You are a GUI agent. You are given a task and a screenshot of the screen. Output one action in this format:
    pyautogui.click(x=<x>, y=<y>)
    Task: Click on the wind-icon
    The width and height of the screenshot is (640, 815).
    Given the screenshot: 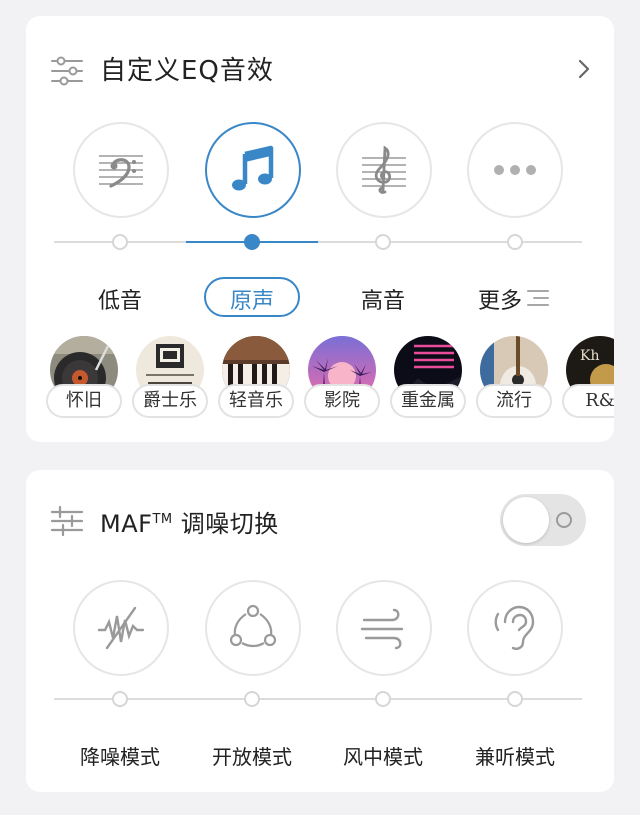 What is the action you would take?
    pyautogui.click(x=382, y=629)
    